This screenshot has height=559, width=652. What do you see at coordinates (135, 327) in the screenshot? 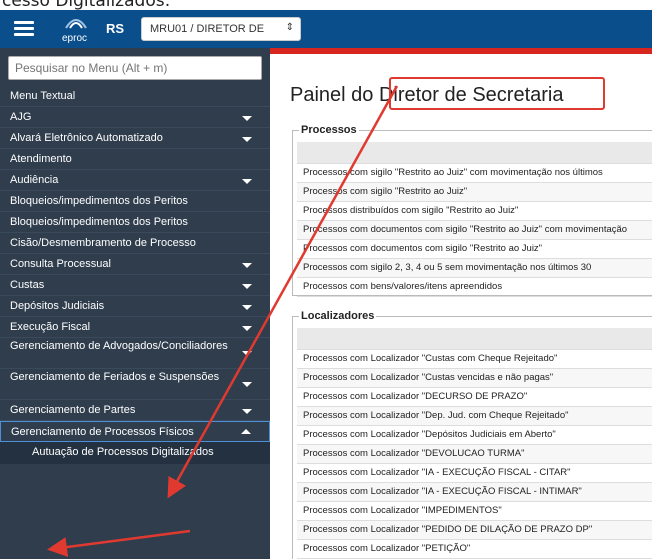
I see `sidebar-item-execucao-fiscal: Execução Fiscal` at bounding box center [135, 327].